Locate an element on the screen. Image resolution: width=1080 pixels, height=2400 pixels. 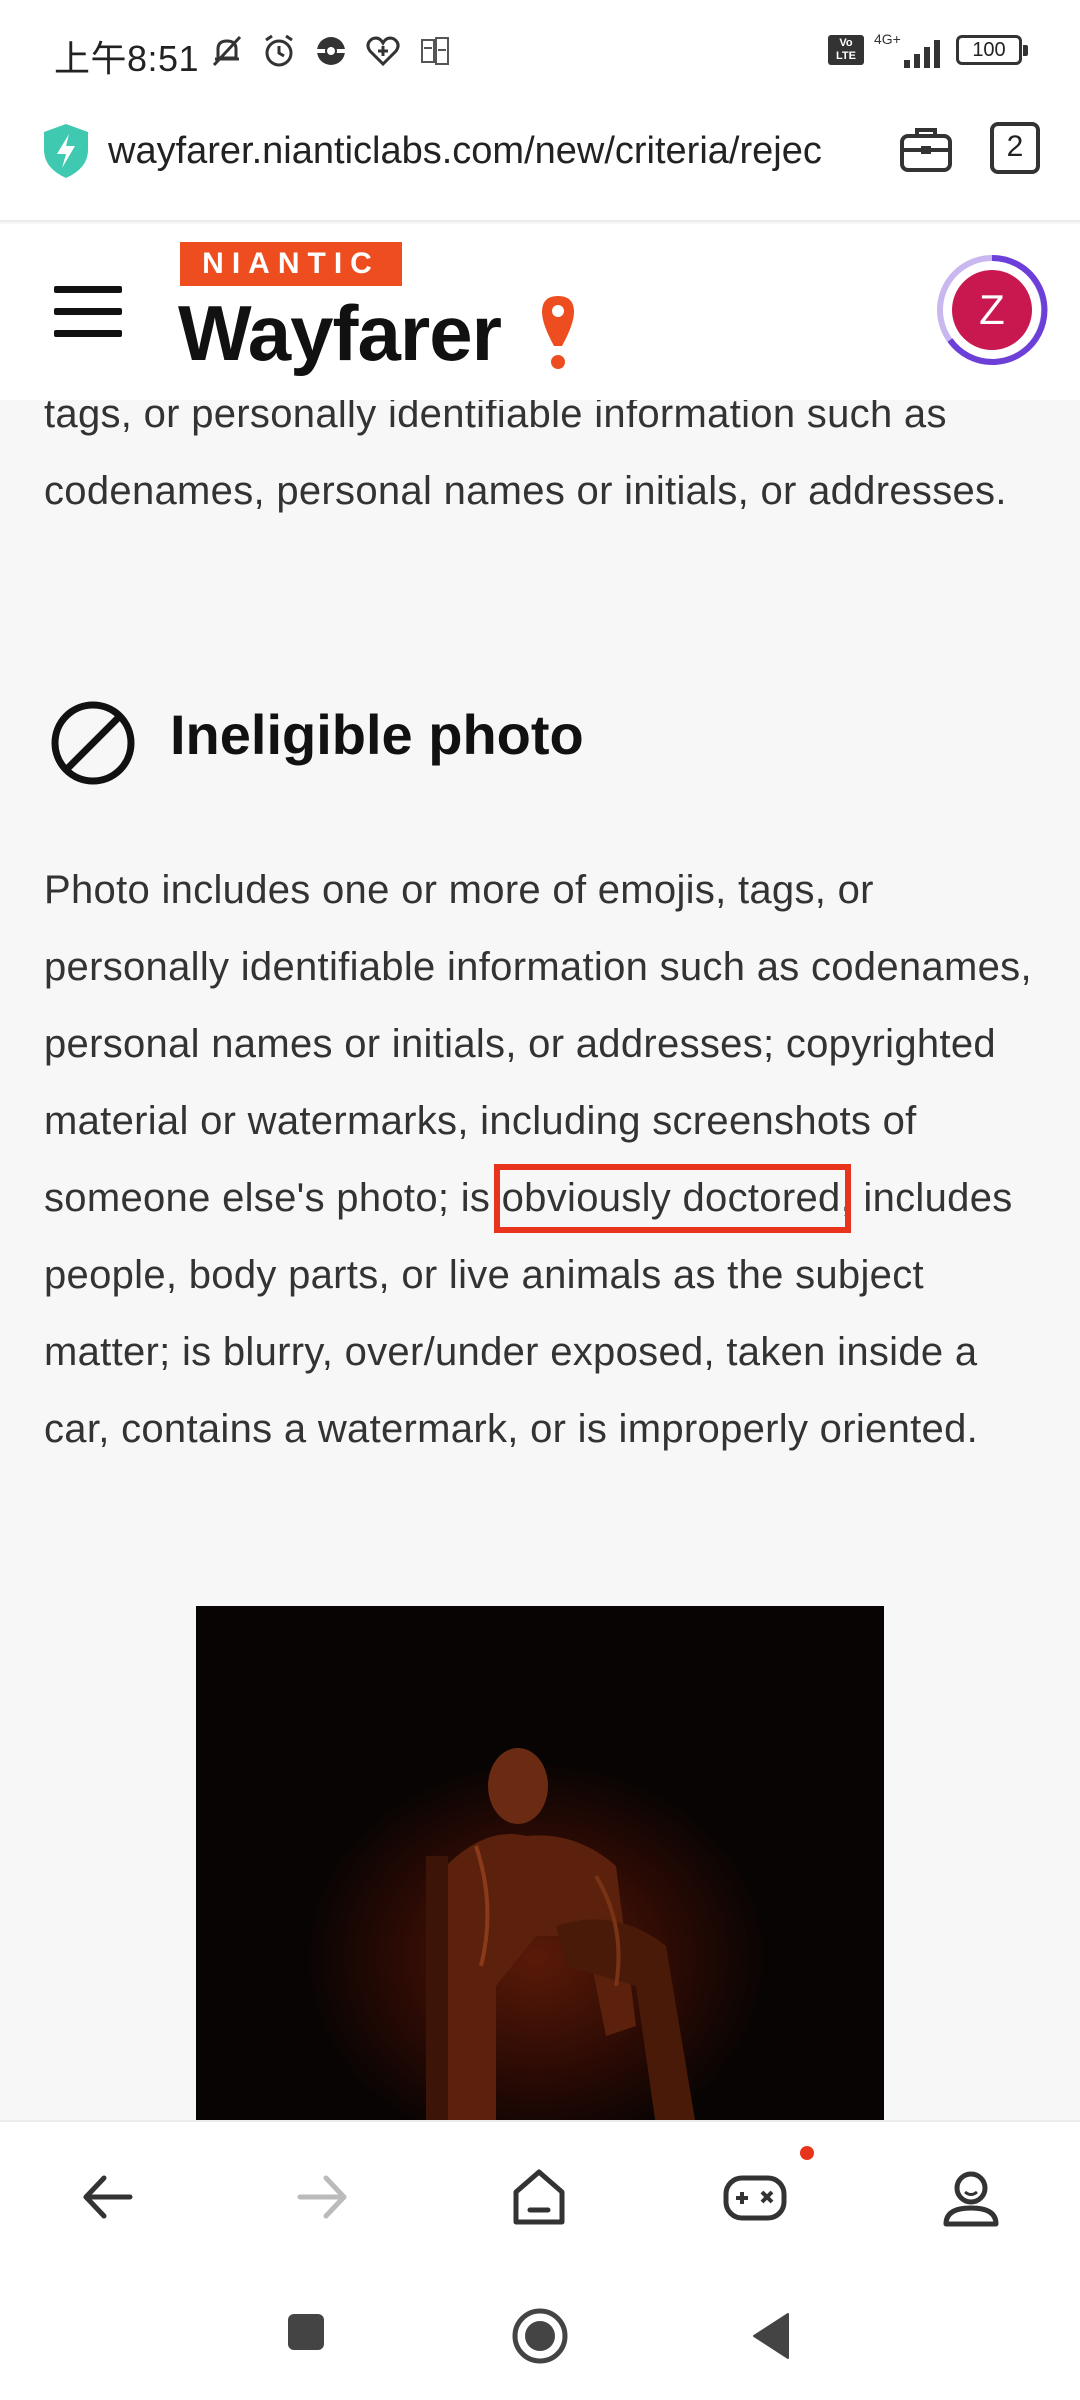
example-photo is located at coordinates (540, 1863).